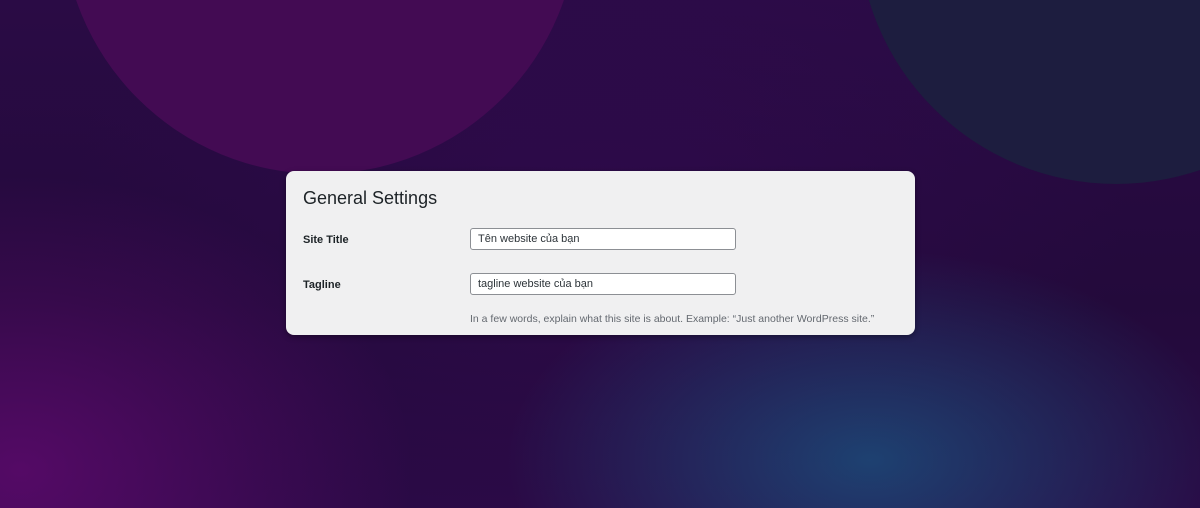  I want to click on decorative-circle-left, so click(320, 87).